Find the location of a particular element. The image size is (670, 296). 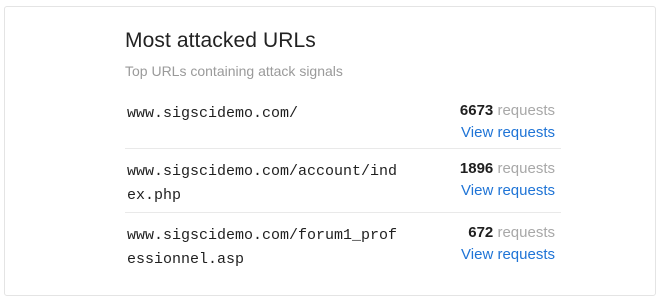

widget-subtitle: Top URLs containing attack signals is located at coordinates (234, 71).